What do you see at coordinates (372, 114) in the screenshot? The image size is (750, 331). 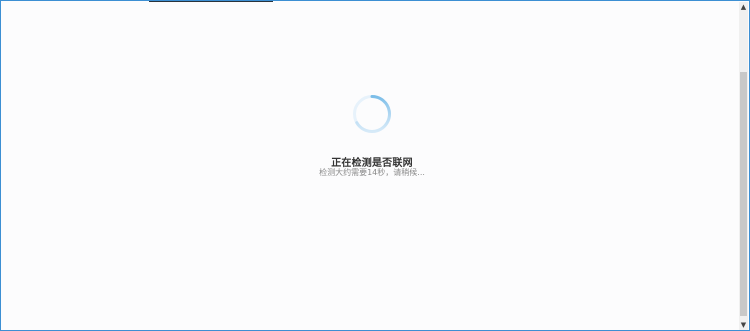 I see `loading-spinner-icon` at bounding box center [372, 114].